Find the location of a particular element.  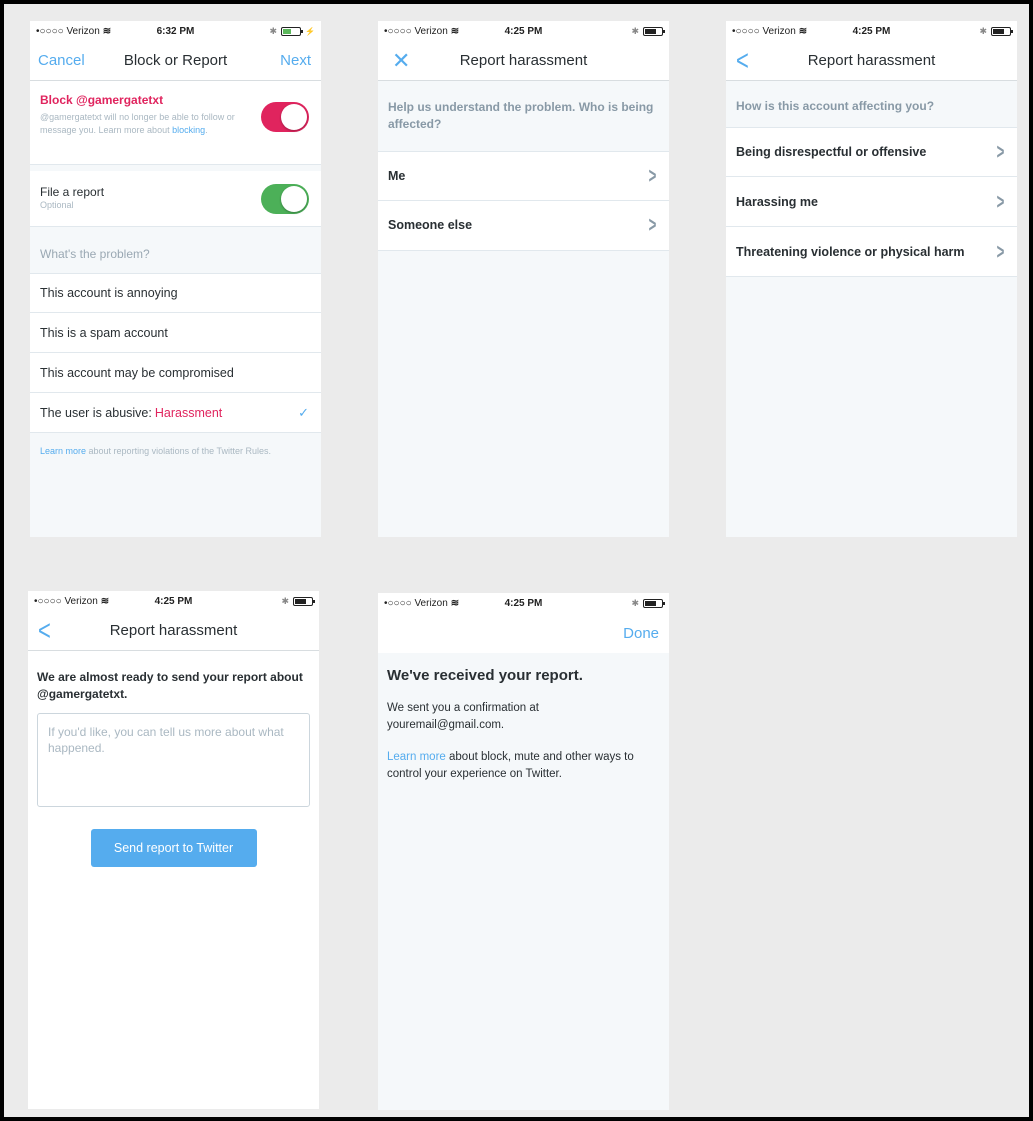

status-bar: •○○○○ Verizon ≋ 6:32 PM ✱ ⚡ is located at coordinates (175, 31).